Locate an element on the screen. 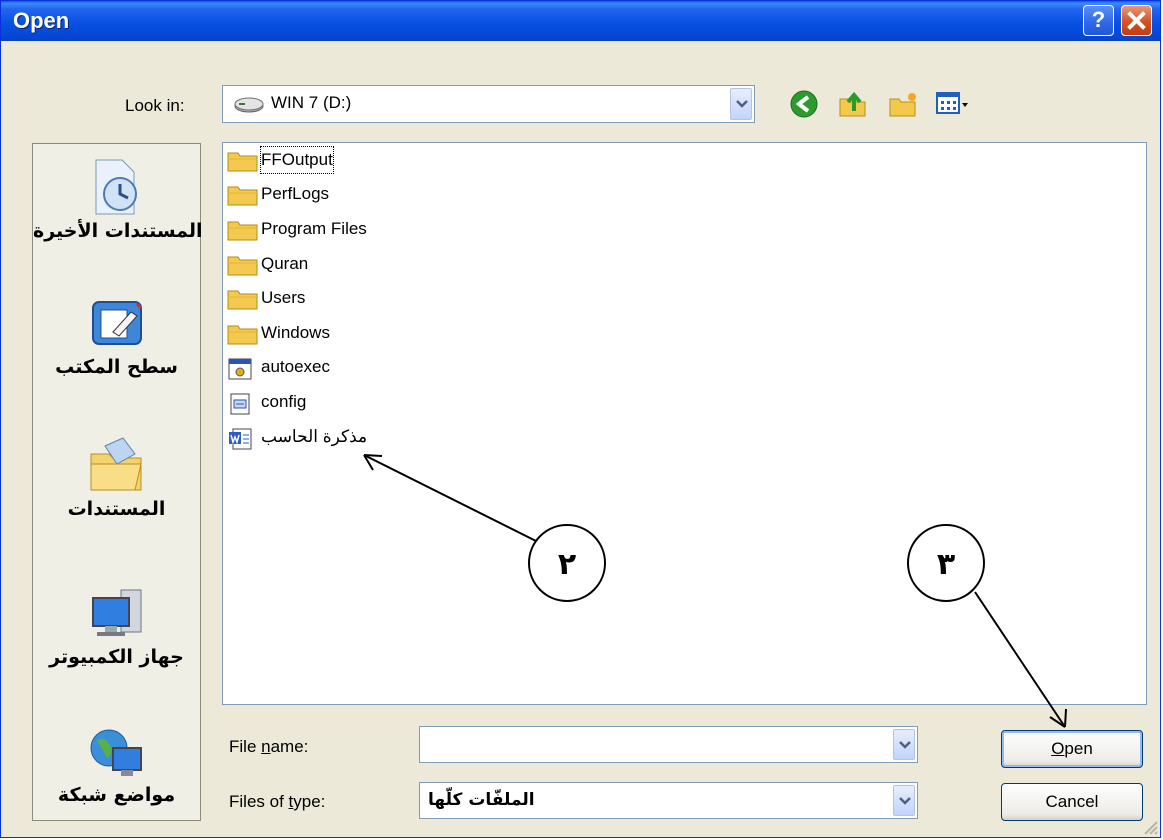 The height and width of the screenshot is (840, 1163). annotation-number-2: ٢ is located at coordinates (567, 564).